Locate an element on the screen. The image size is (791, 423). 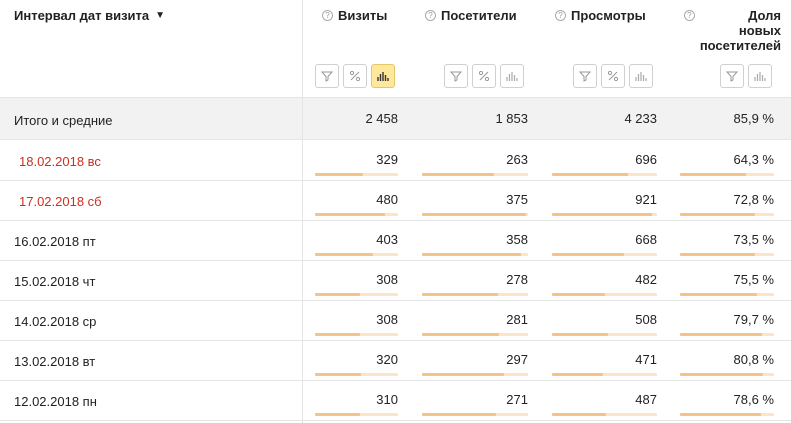
cell-pageviews: 921 is located at coordinates (646, 199).